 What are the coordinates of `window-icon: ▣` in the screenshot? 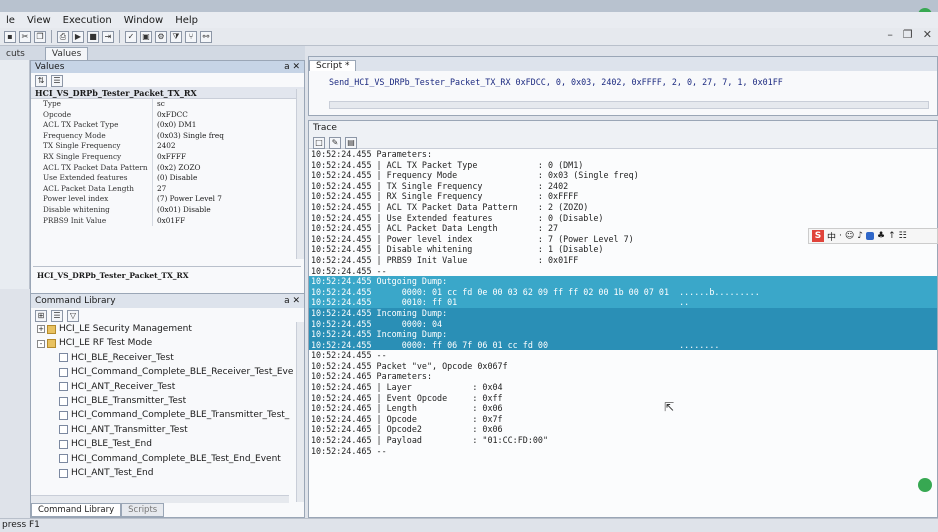 It's located at (146, 36).